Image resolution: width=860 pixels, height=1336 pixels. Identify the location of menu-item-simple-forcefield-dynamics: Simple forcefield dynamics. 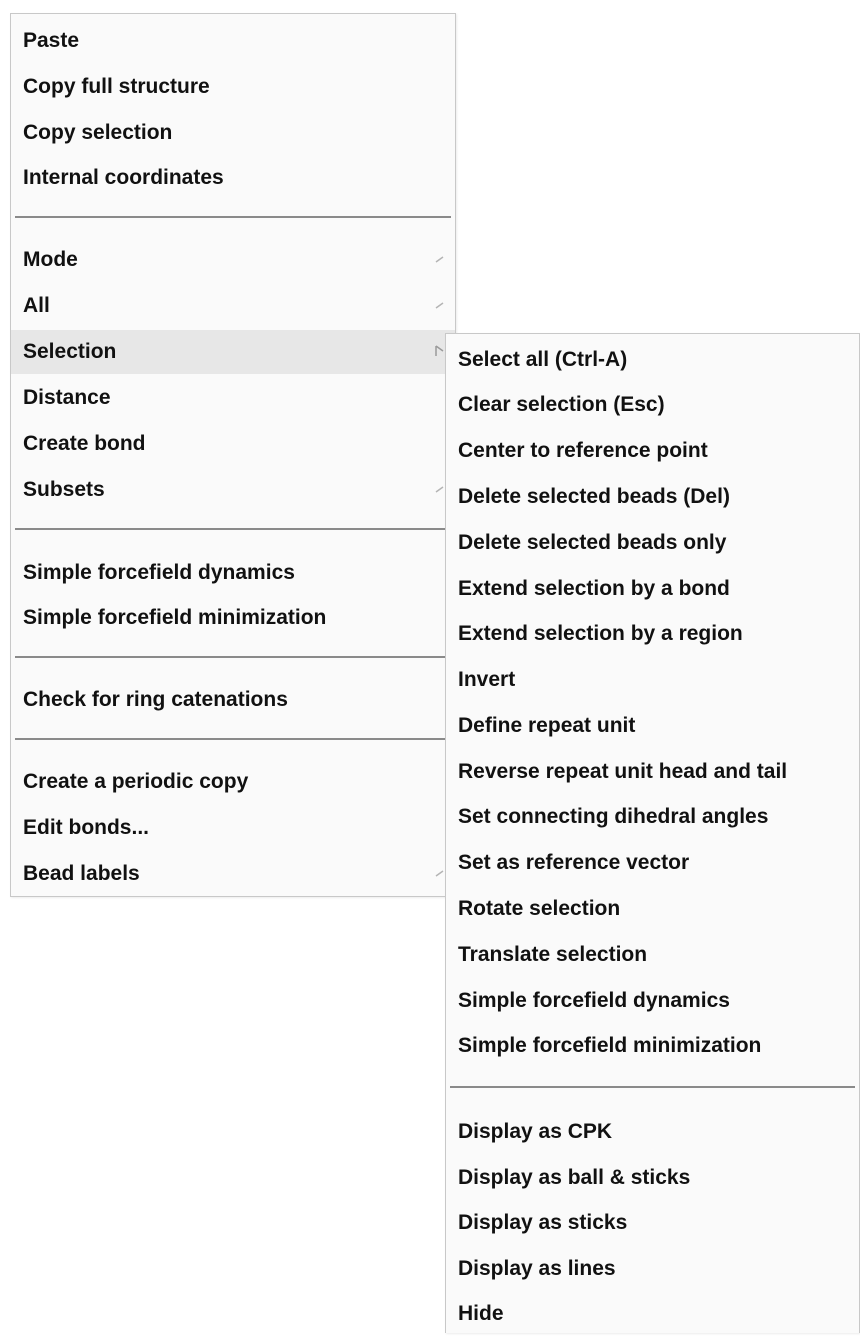
(233, 573).